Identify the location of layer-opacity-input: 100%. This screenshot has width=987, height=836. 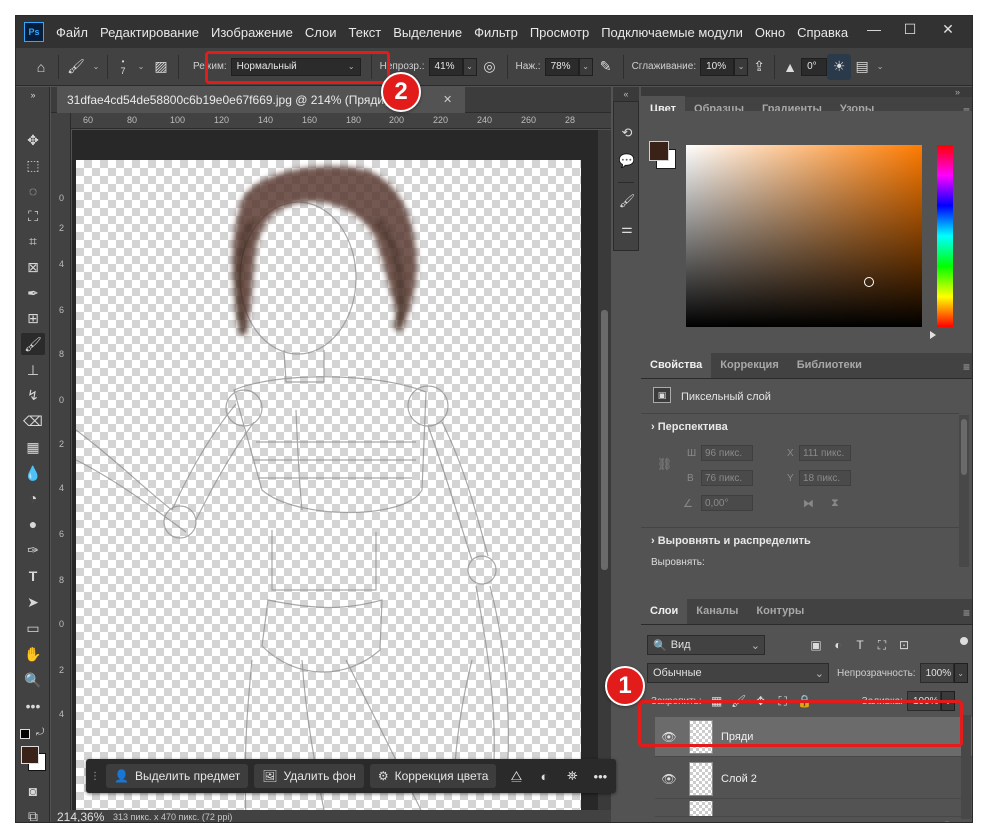
(936, 673).